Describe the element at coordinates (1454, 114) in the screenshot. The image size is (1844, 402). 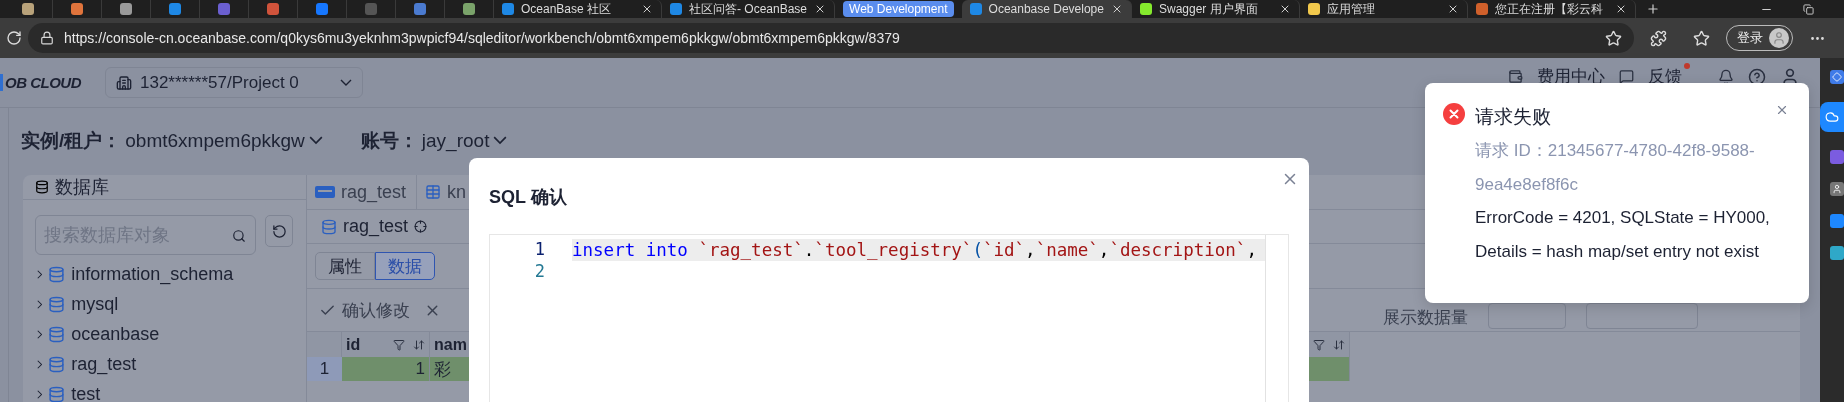
I see `error-icon` at that location.